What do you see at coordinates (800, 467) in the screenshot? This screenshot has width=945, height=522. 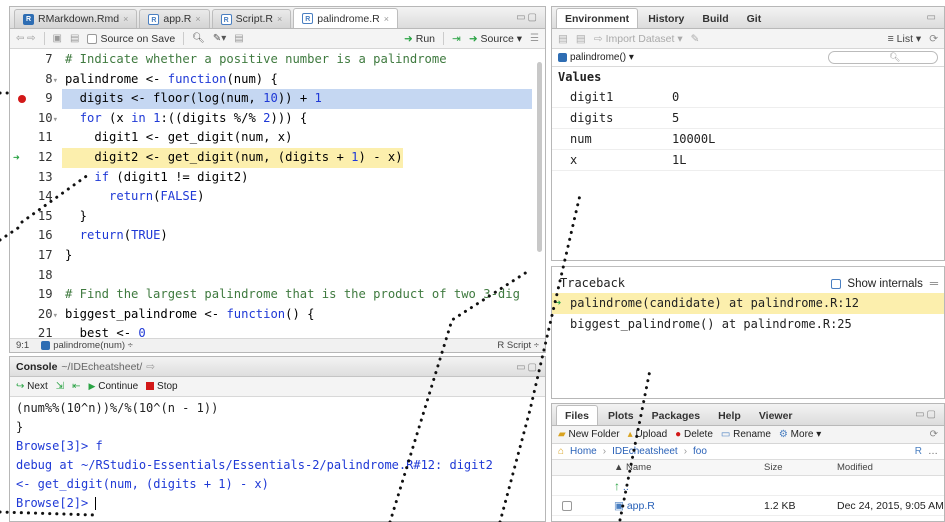 I see `size-column-header: Size` at bounding box center [800, 467].